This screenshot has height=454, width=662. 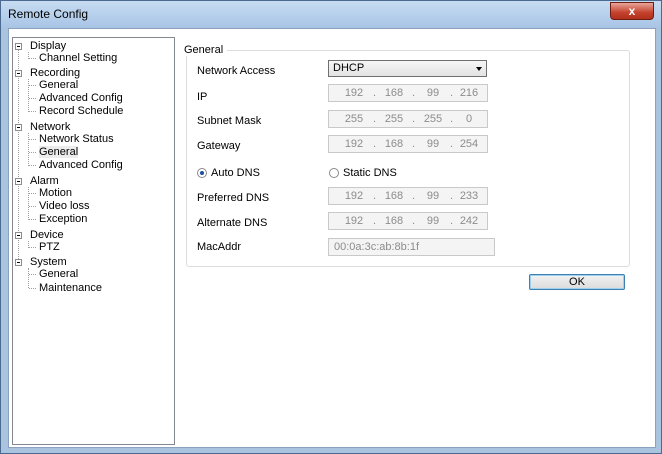 I want to click on tree-node-label: Record Schedule, so click(x=81, y=111).